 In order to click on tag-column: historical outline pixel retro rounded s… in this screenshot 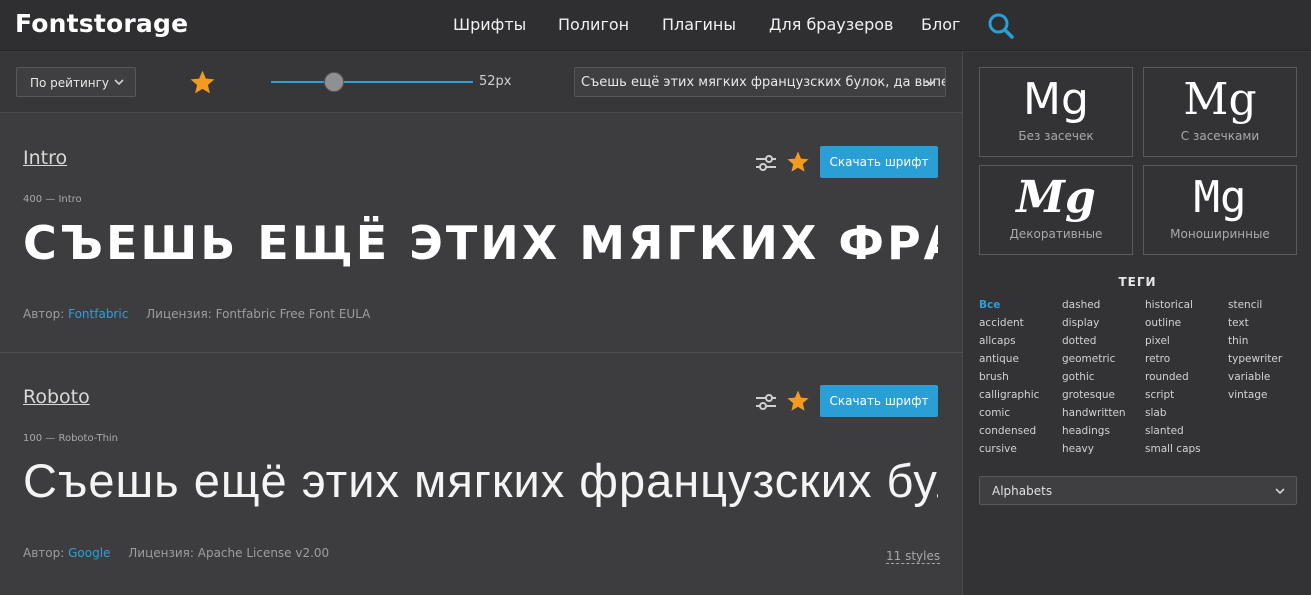, I will do `click(1186, 379)`.